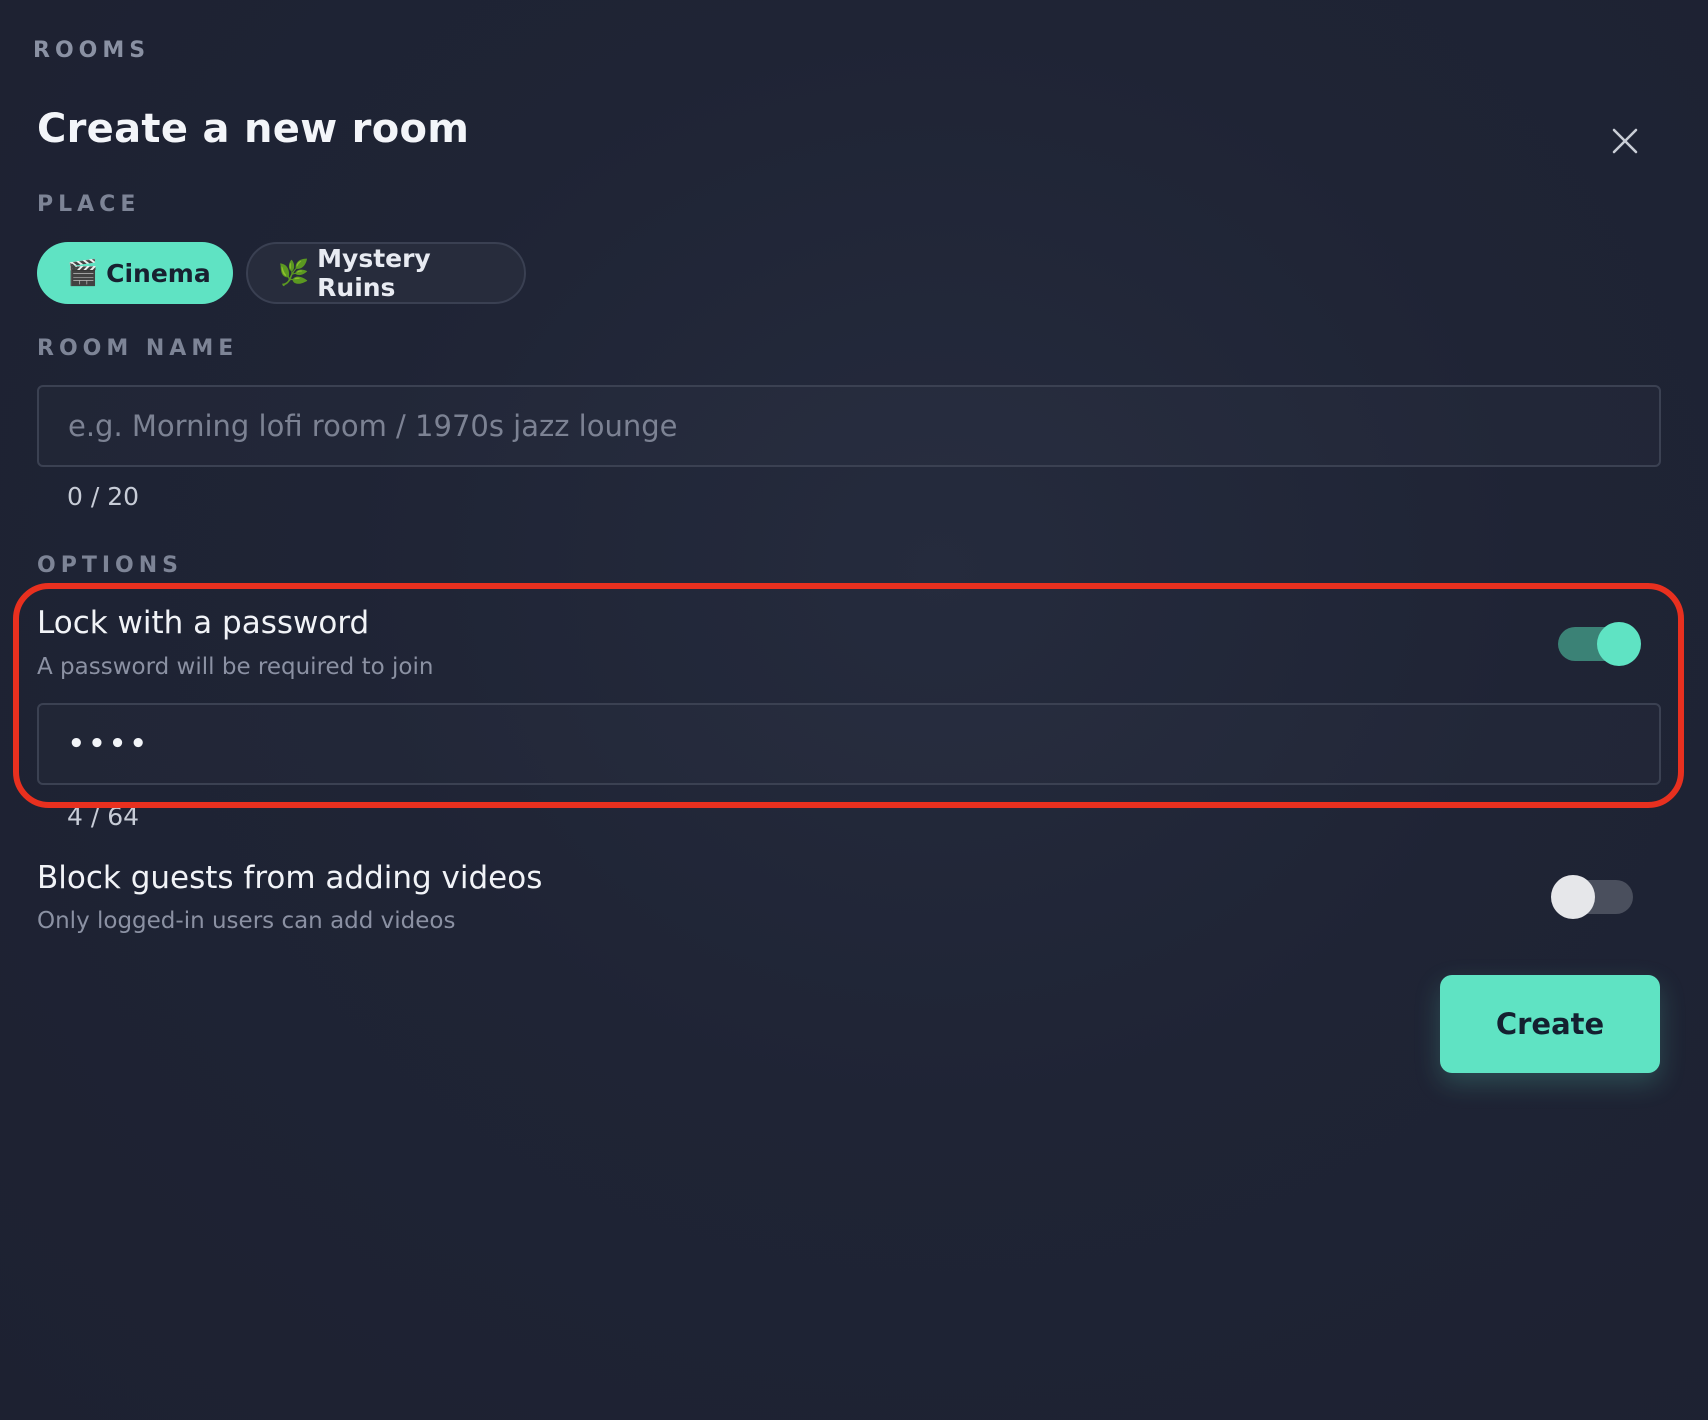  What do you see at coordinates (83, 272) in the screenshot?
I see `clapperboard-icon: 🎬` at bounding box center [83, 272].